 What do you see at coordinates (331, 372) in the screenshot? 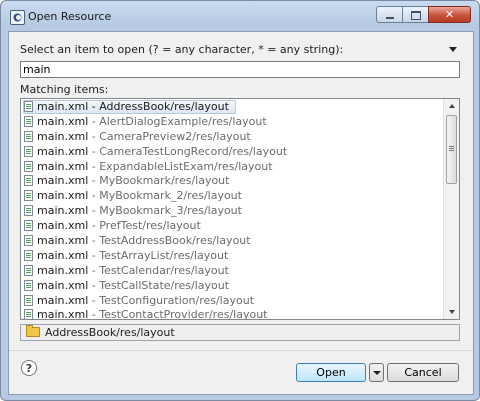
I see `open-button: Open` at bounding box center [331, 372].